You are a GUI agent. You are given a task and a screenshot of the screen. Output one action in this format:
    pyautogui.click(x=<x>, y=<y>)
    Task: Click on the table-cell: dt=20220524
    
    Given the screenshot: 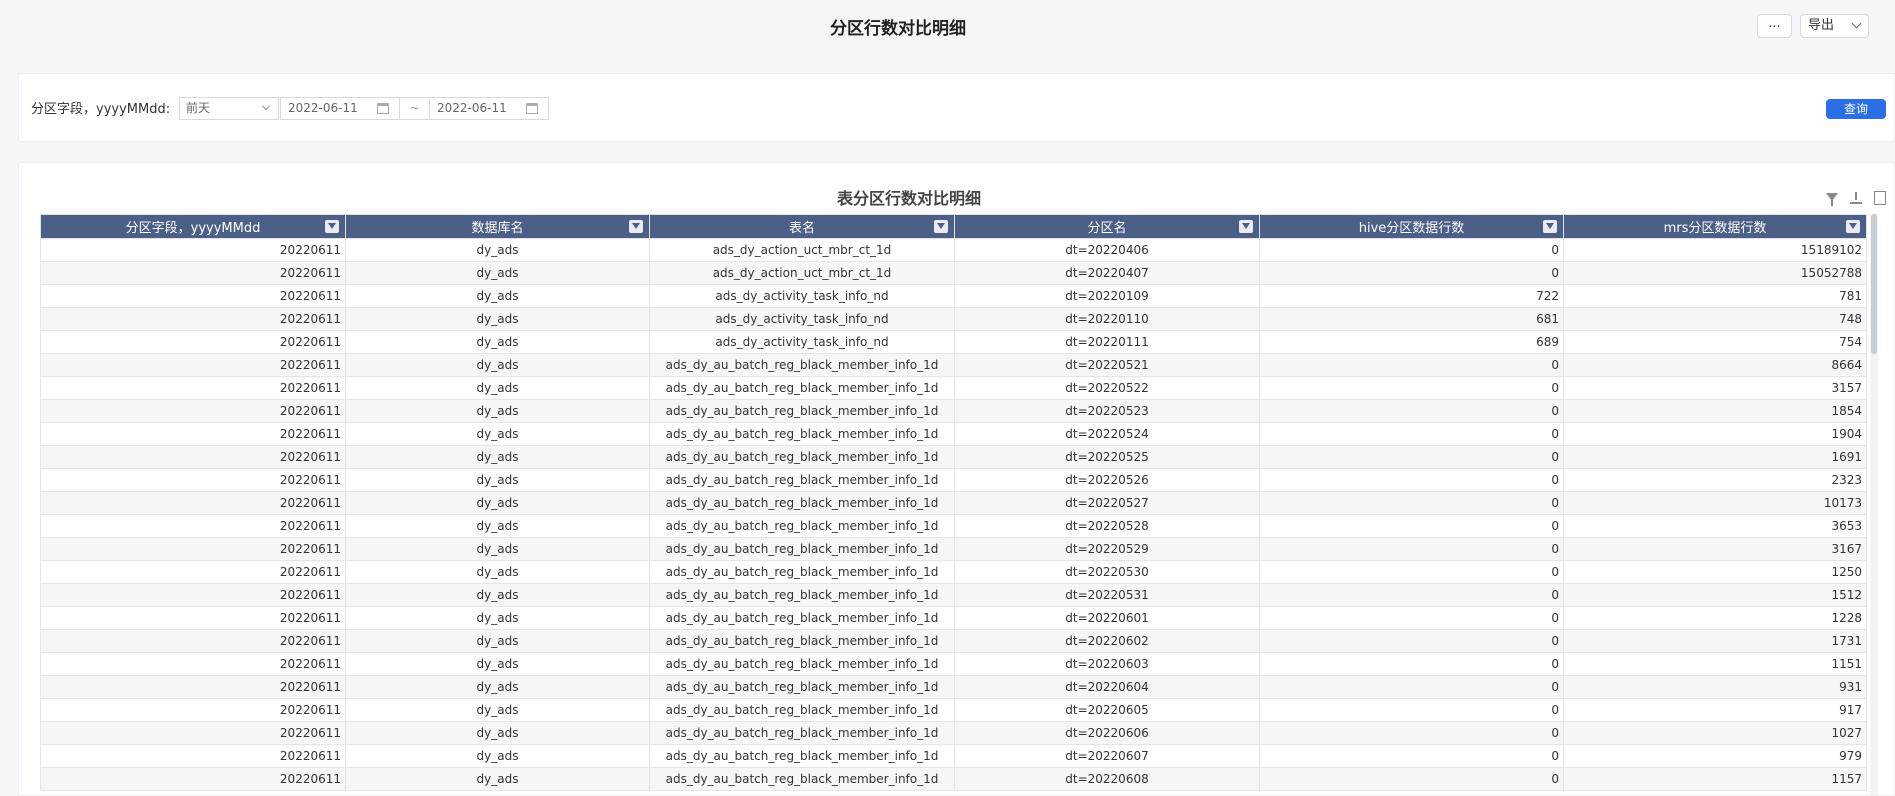 What is the action you would take?
    pyautogui.click(x=1107, y=434)
    